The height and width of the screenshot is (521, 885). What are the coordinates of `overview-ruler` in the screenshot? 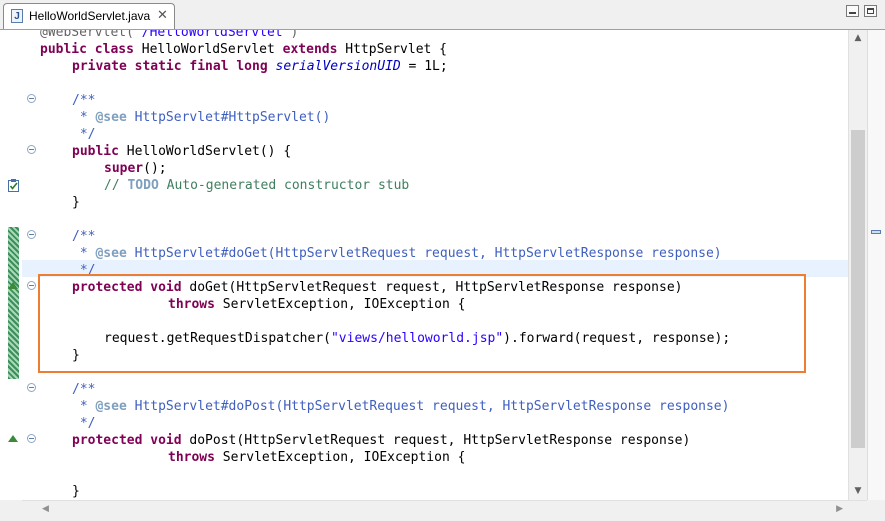 It's located at (876, 265).